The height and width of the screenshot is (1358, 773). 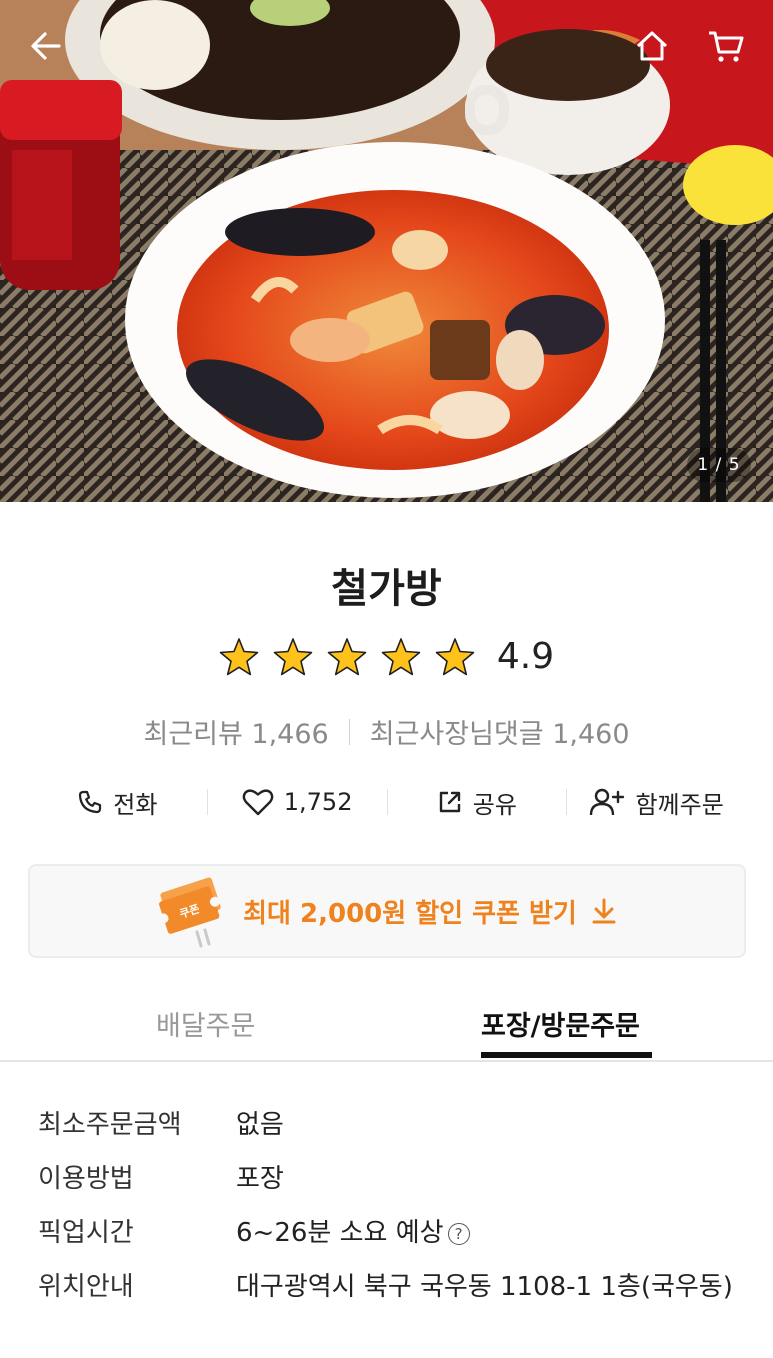 I want to click on coupon-ticket-icon: 쿠폰, so click(x=189, y=912).